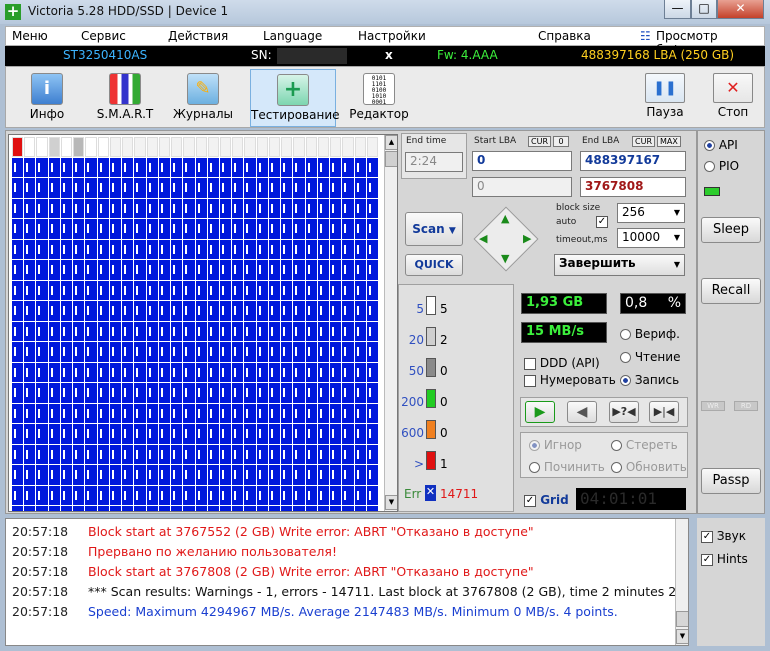 This screenshot has height=651, width=770. What do you see at coordinates (724, 559) in the screenshot?
I see `hints-option: ✓ Hints` at bounding box center [724, 559].